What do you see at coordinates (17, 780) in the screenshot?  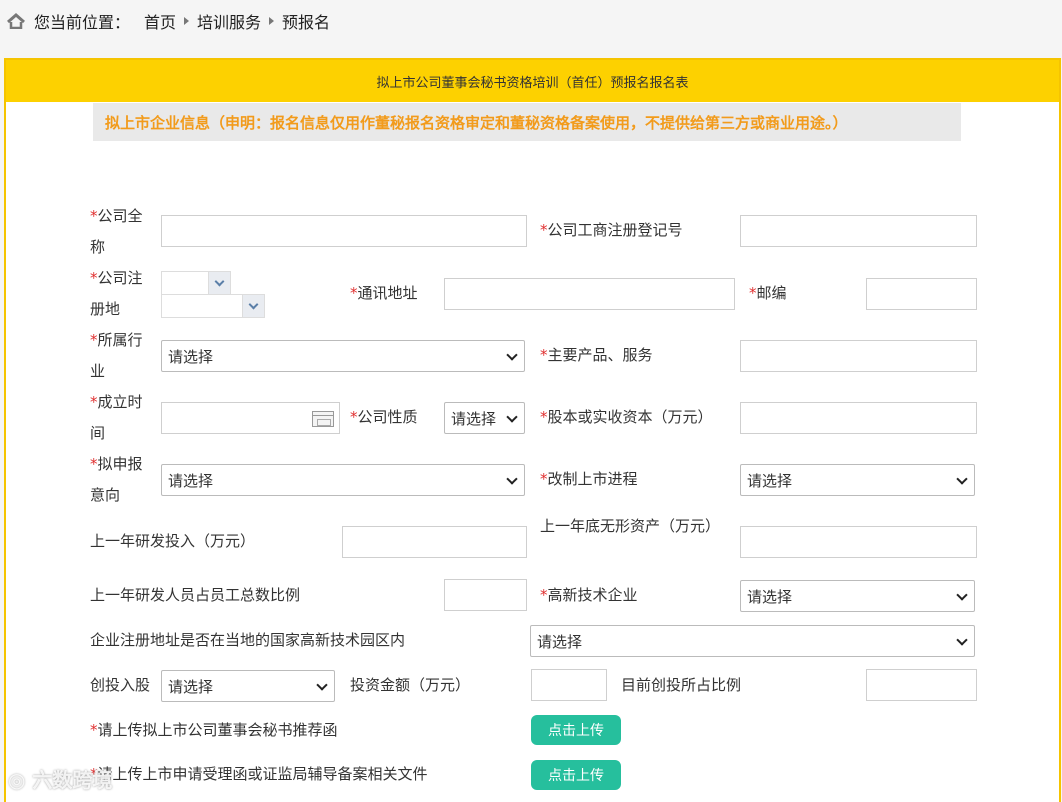 I see `watermark-logo-icon: ◎` at bounding box center [17, 780].